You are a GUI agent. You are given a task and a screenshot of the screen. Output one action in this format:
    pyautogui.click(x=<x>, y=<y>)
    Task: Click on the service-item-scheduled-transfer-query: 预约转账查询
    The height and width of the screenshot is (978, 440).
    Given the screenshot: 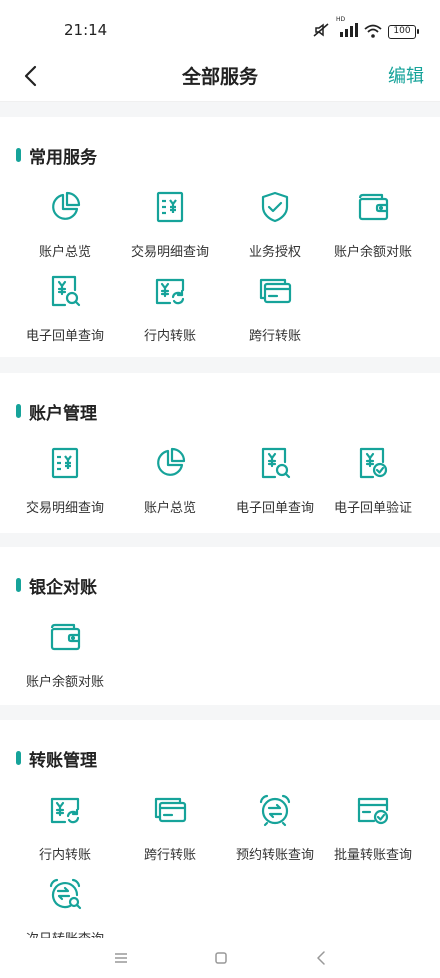 What is the action you would take?
    pyautogui.click(x=275, y=828)
    